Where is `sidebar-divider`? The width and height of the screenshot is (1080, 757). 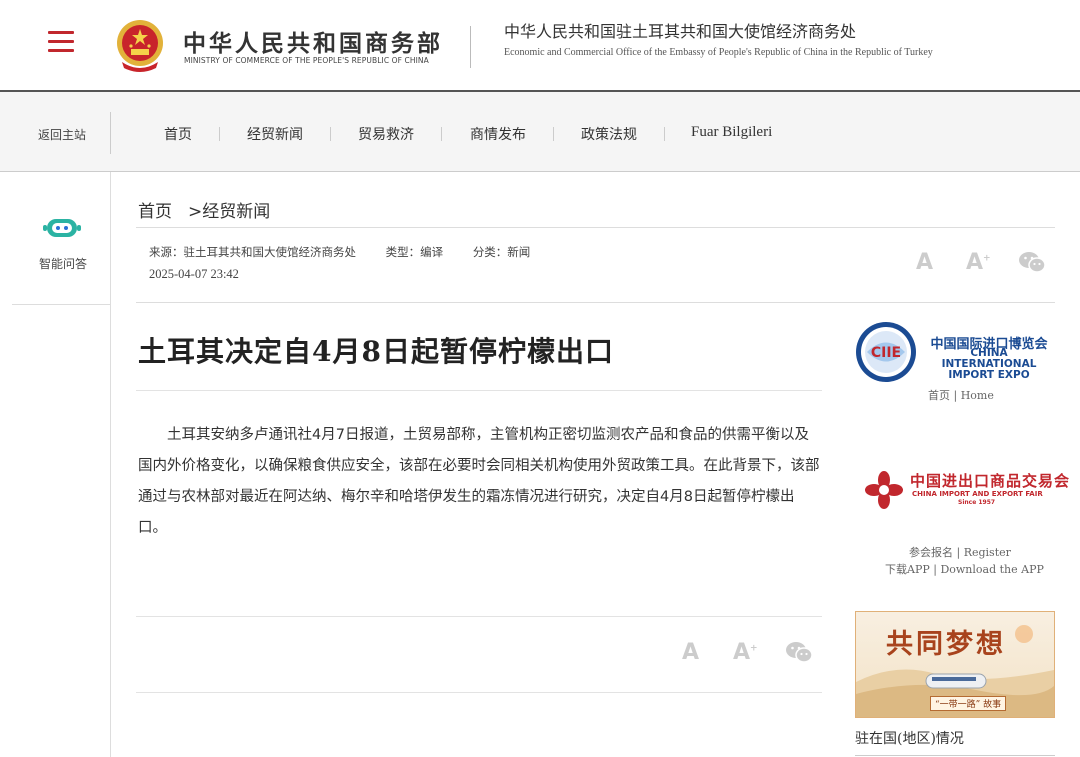
sidebar-divider is located at coordinates (955, 755).